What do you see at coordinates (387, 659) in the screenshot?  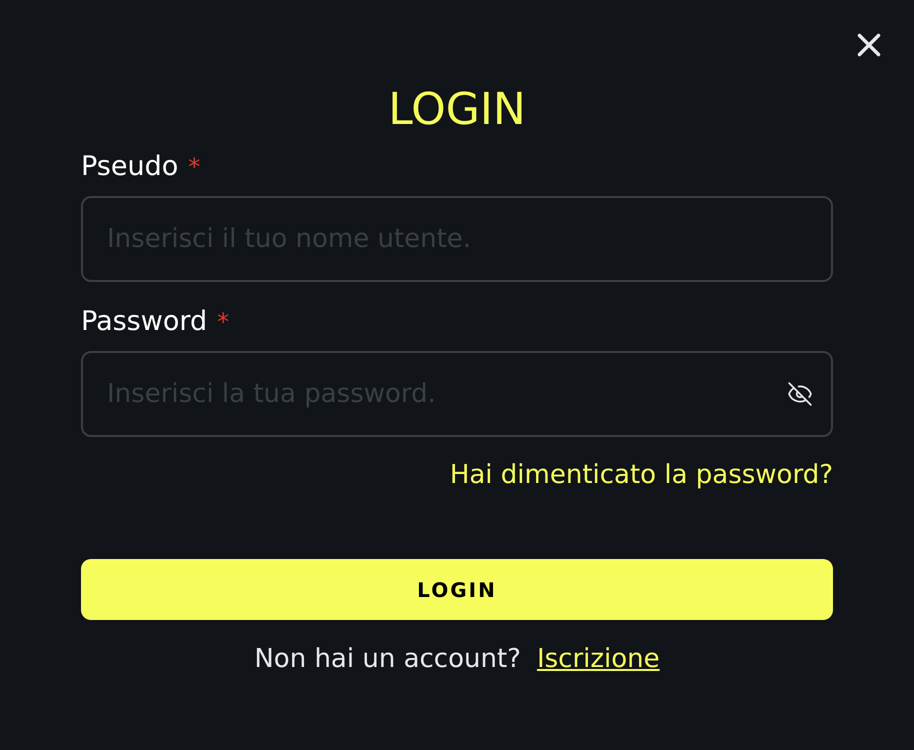 I see `signup-prompt: Non hai un account?` at bounding box center [387, 659].